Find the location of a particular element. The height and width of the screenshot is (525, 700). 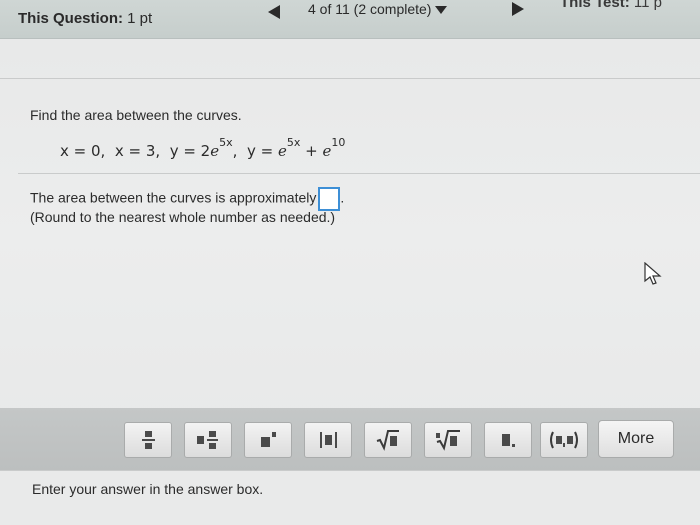

nth-root-icon is located at coordinates (448, 440).